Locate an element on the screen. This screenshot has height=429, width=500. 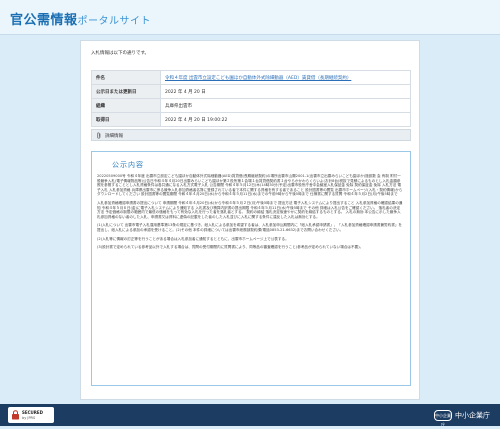
row-value-acquired: 2022 年 4 月 20 日 19:00:22 is located at coordinates (285, 119).